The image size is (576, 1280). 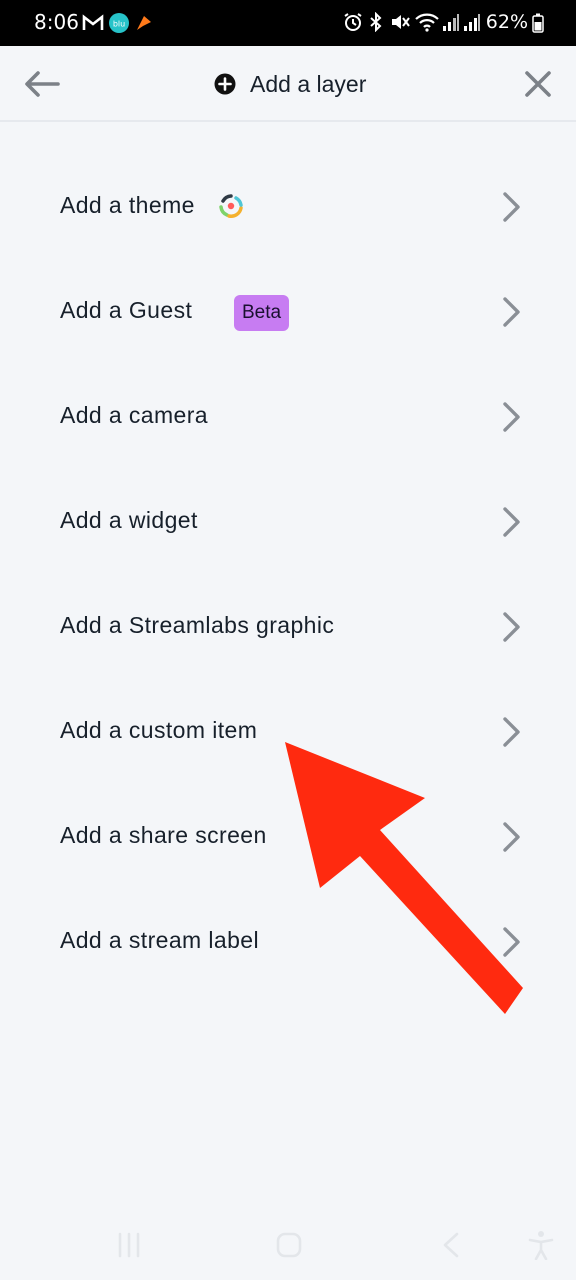 What do you see at coordinates (288, 23) in the screenshot?
I see `status-bar: 8:06 blu 62%` at bounding box center [288, 23].